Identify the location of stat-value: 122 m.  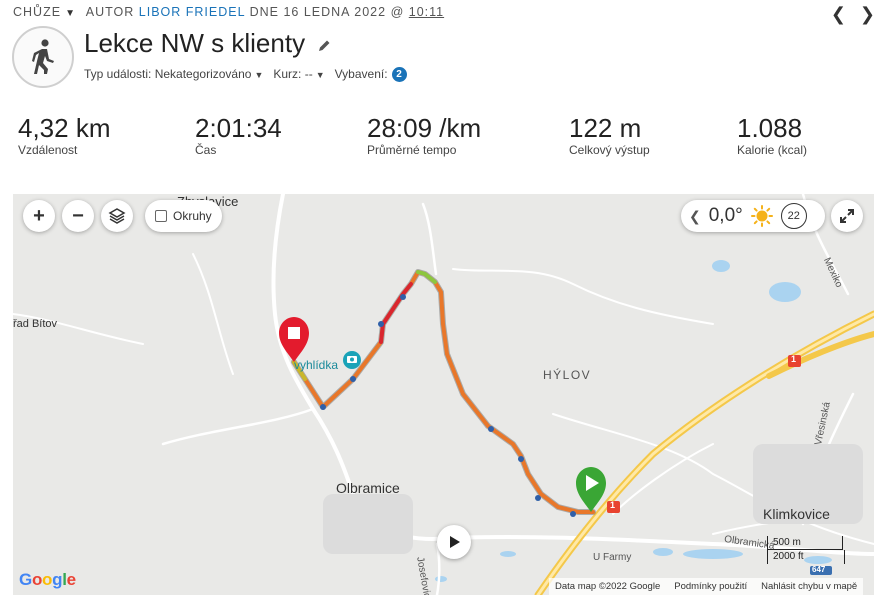
(605, 128).